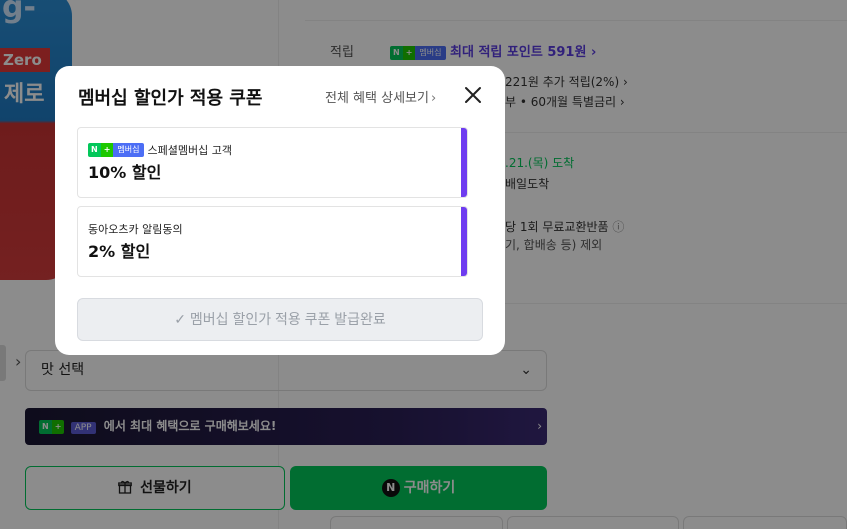 This screenshot has height=529, width=847. I want to click on close-icon, so click(473, 95).